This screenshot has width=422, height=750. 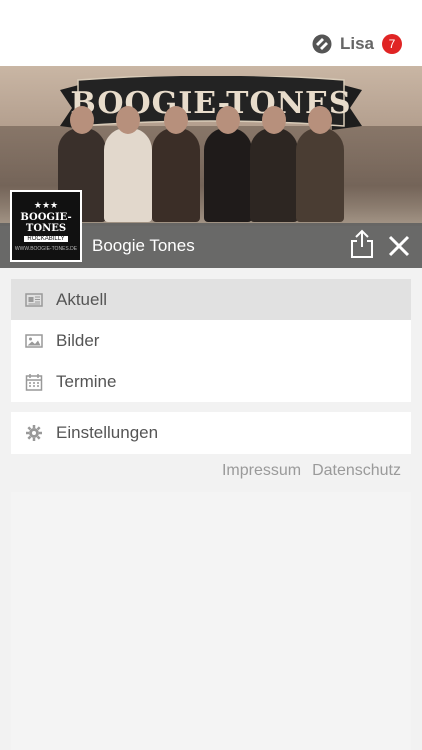 I want to click on datenschutz-link: Datenschutz, so click(x=356, y=473).